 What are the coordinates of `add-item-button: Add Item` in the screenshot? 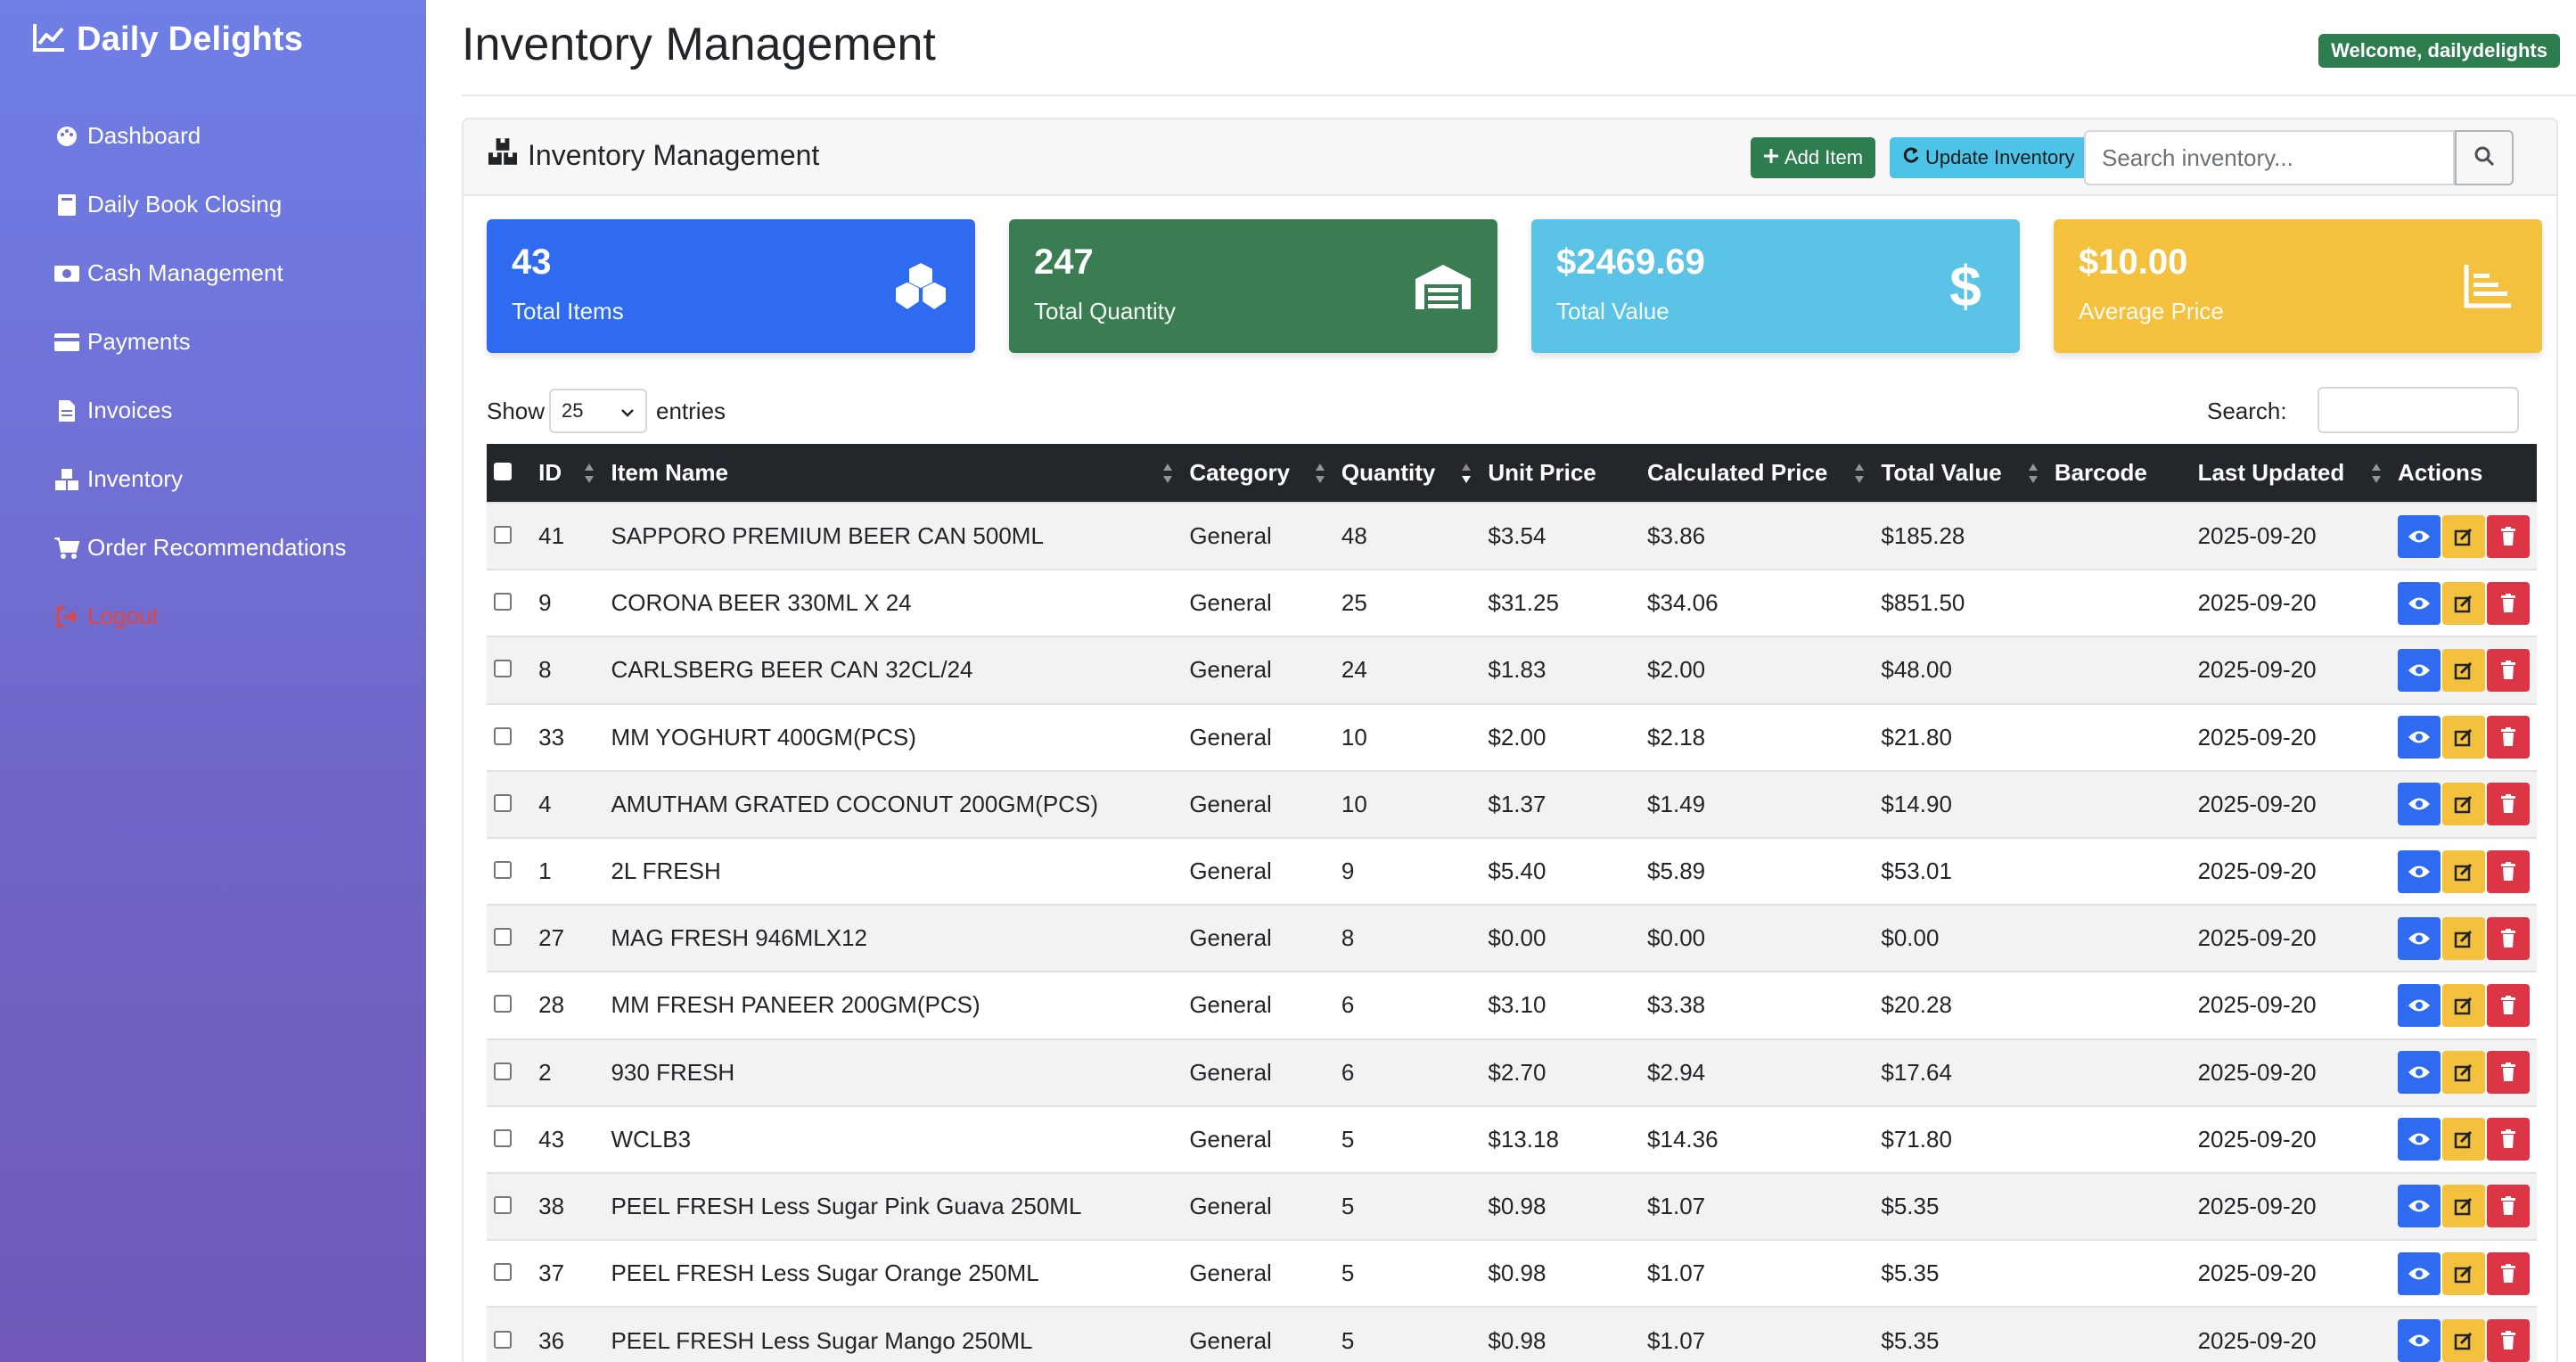 It's located at (1814, 157).